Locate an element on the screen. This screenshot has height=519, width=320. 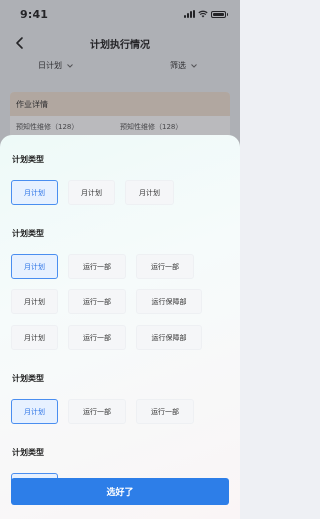
confirm-button: 选好了 is located at coordinates (120, 491).